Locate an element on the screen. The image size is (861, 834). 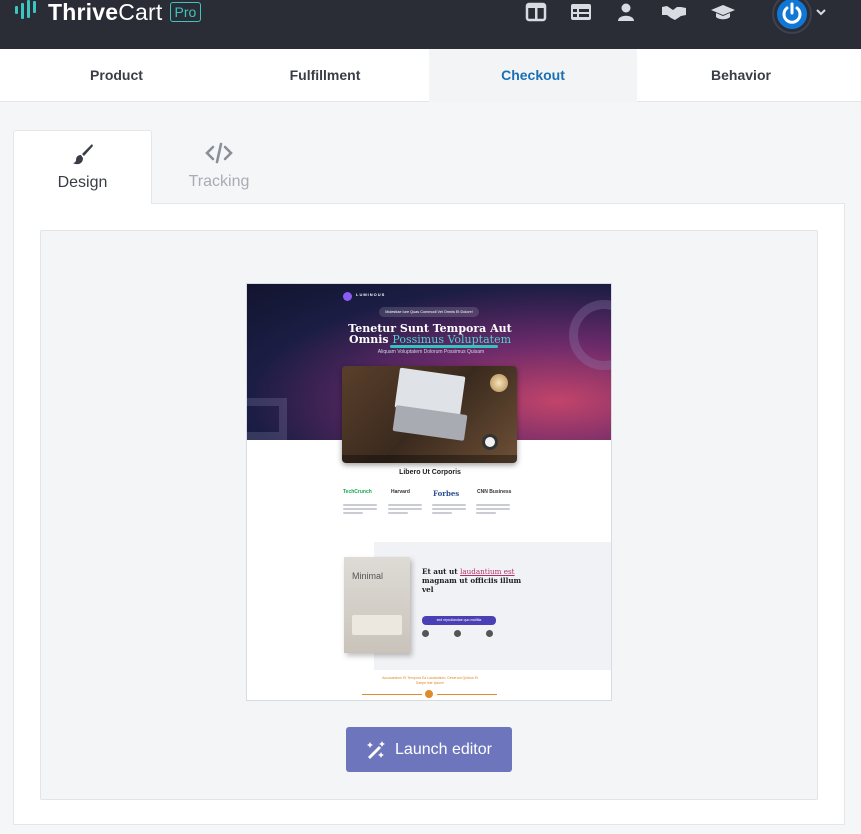
preview-section-title: Libero Ut Corporis is located at coordinates (430, 472).